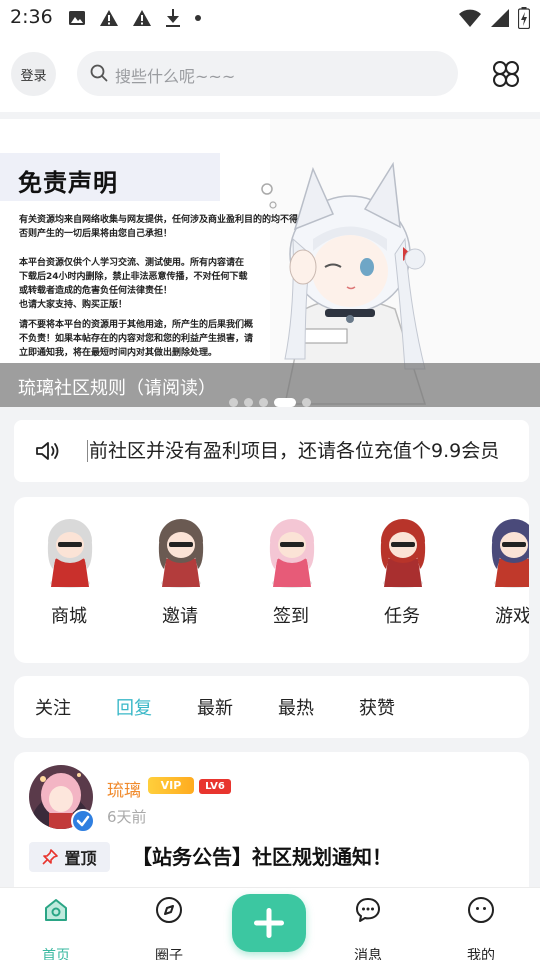  Describe the element at coordinates (500, 18) in the screenshot. I see `signal-icon` at that location.